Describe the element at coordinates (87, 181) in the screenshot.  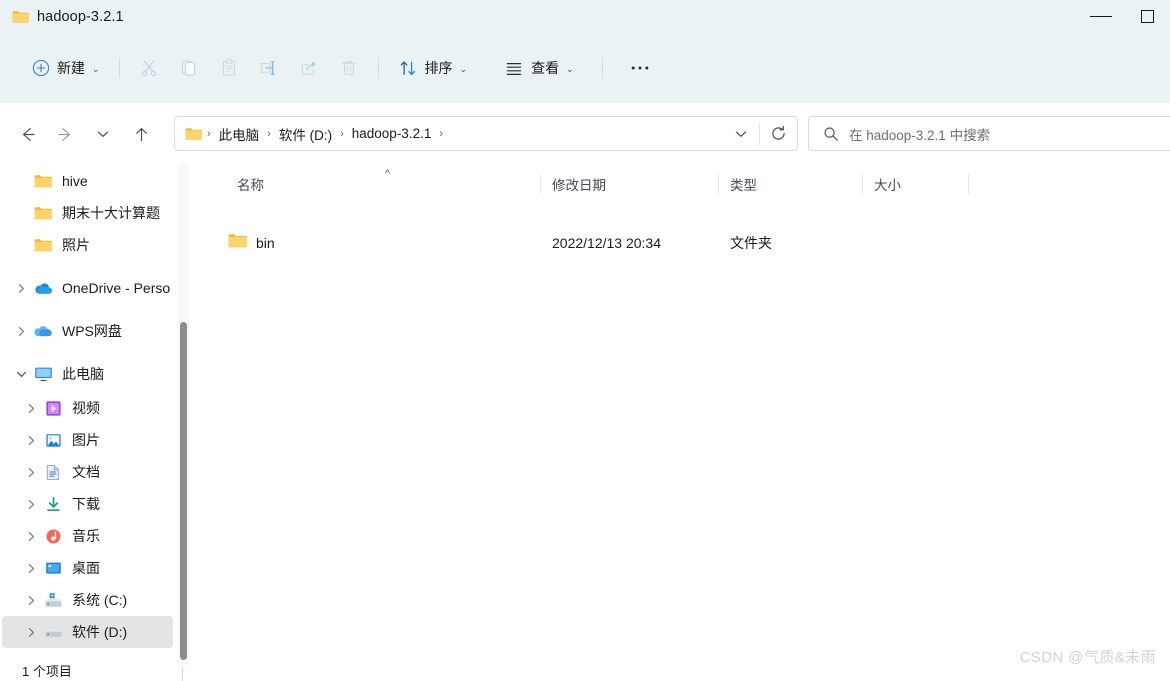
I see `sidebar-item-hive: hive` at that location.